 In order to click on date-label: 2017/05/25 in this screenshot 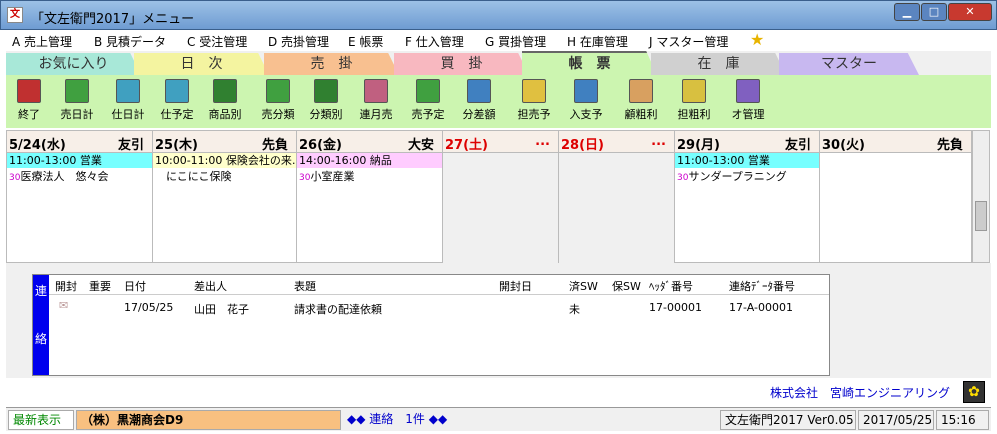, I will do `click(896, 420)`.